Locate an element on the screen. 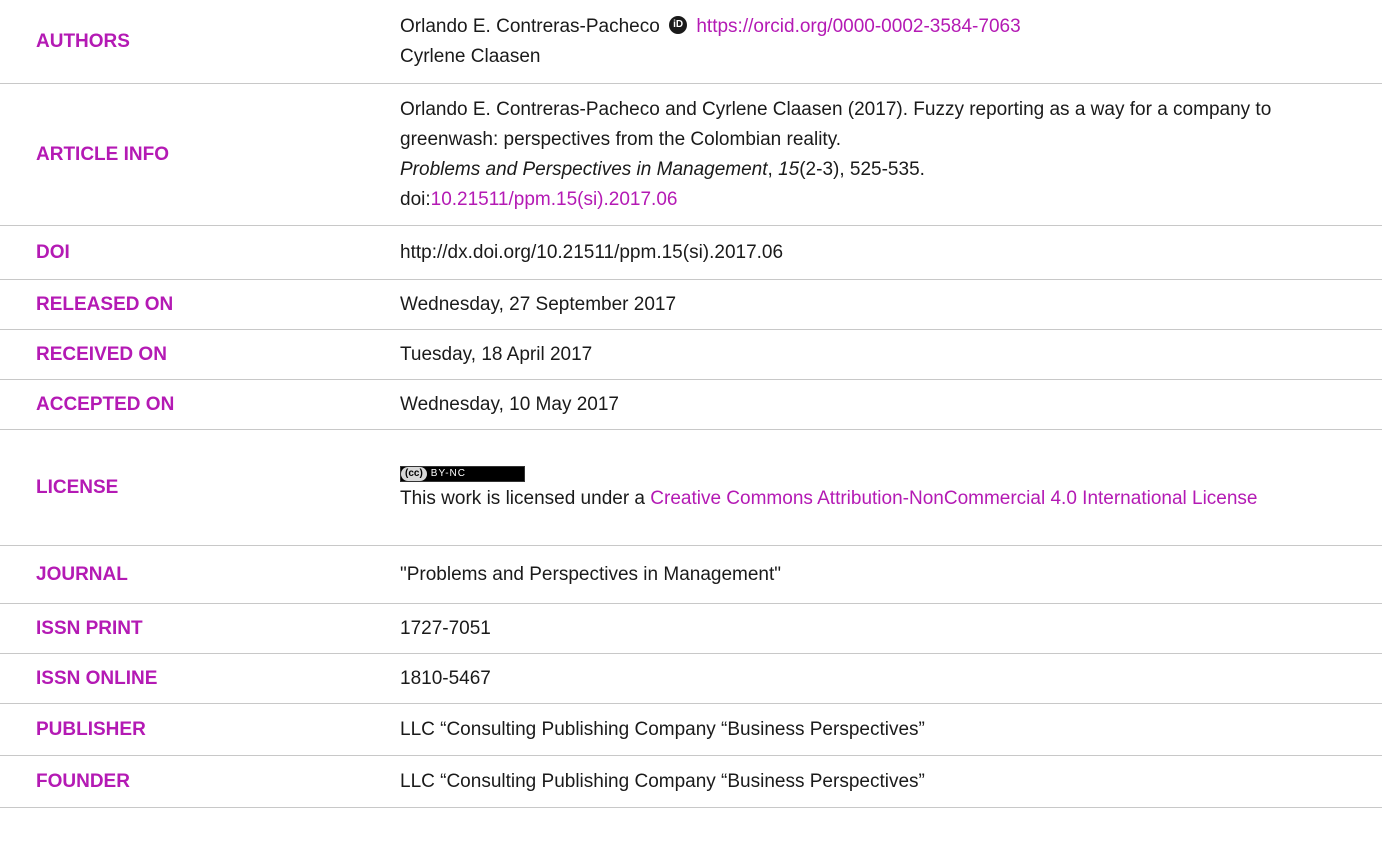 The width and height of the screenshot is (1382, 860). article-info-label: ARTICLE INFO is located at coordinates (102, 154).